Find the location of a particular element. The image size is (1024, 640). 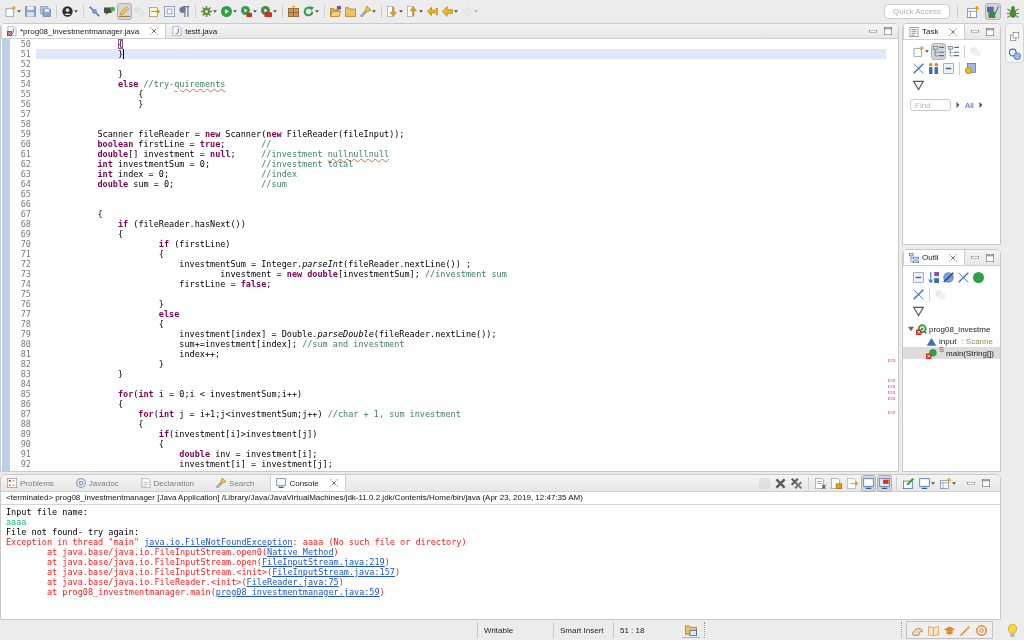

line-number: 59 is located at coordinates (25, 134).